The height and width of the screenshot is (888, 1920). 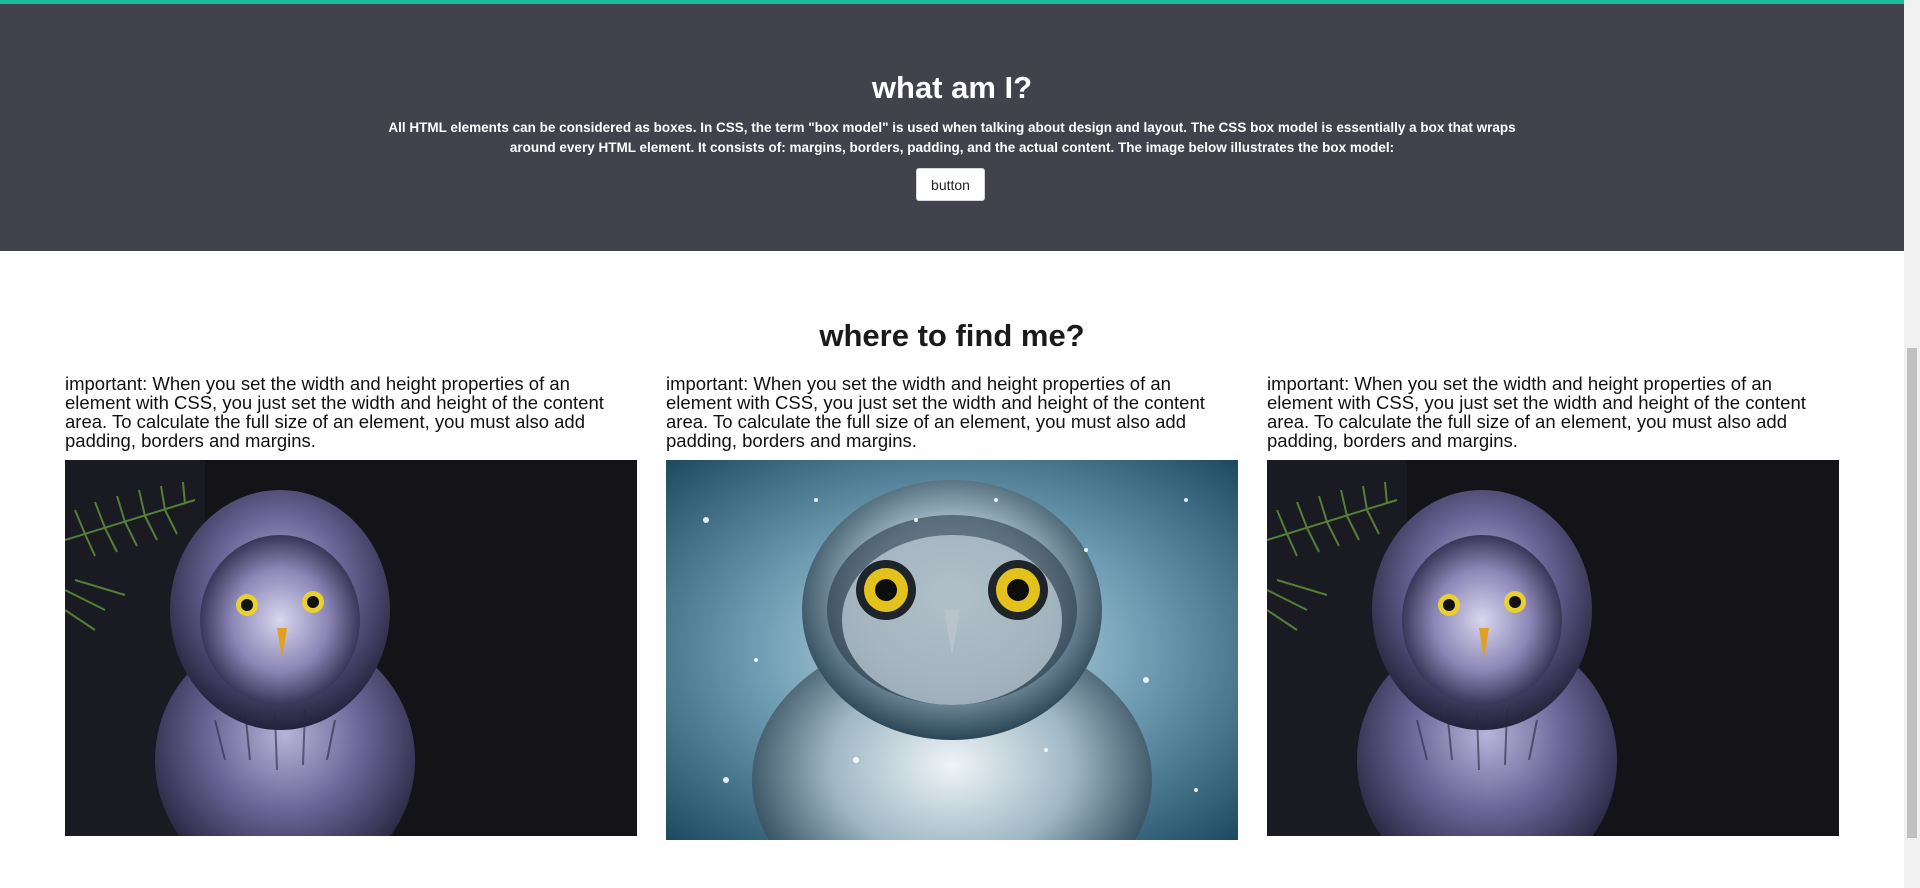 What do you see at coordinates (950, 184) in the screenshot?
I see `hero-button: button` at bounding box center [950, 184].